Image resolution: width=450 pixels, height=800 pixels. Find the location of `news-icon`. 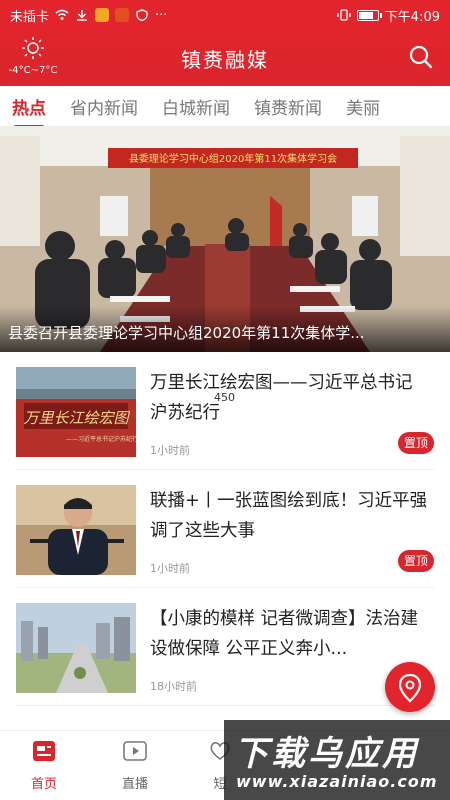

news-icon is located at coordinates (44, 751).